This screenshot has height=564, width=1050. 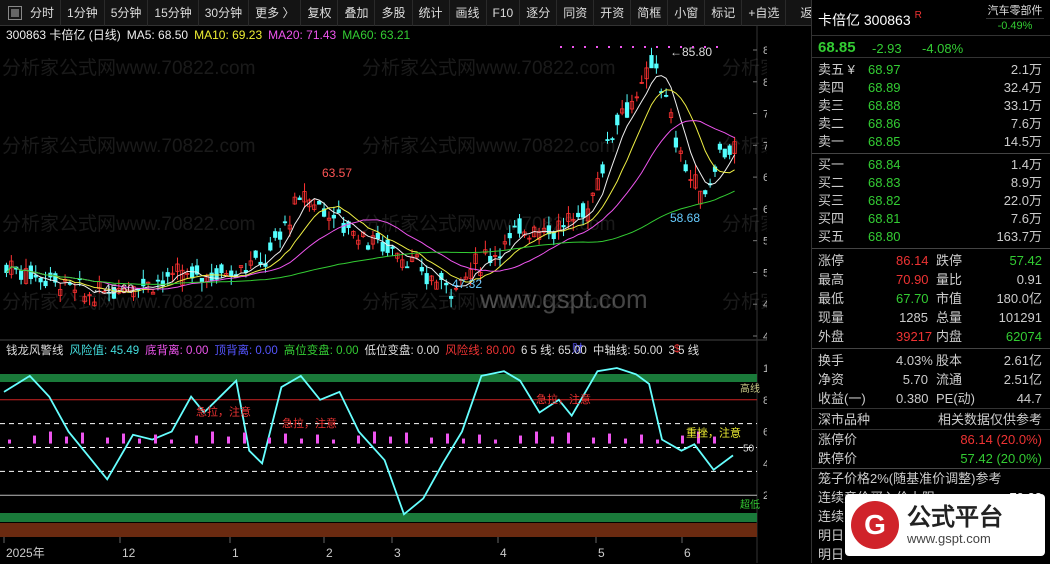 I want to click on time-label: 6, so click(x=687, y=553).